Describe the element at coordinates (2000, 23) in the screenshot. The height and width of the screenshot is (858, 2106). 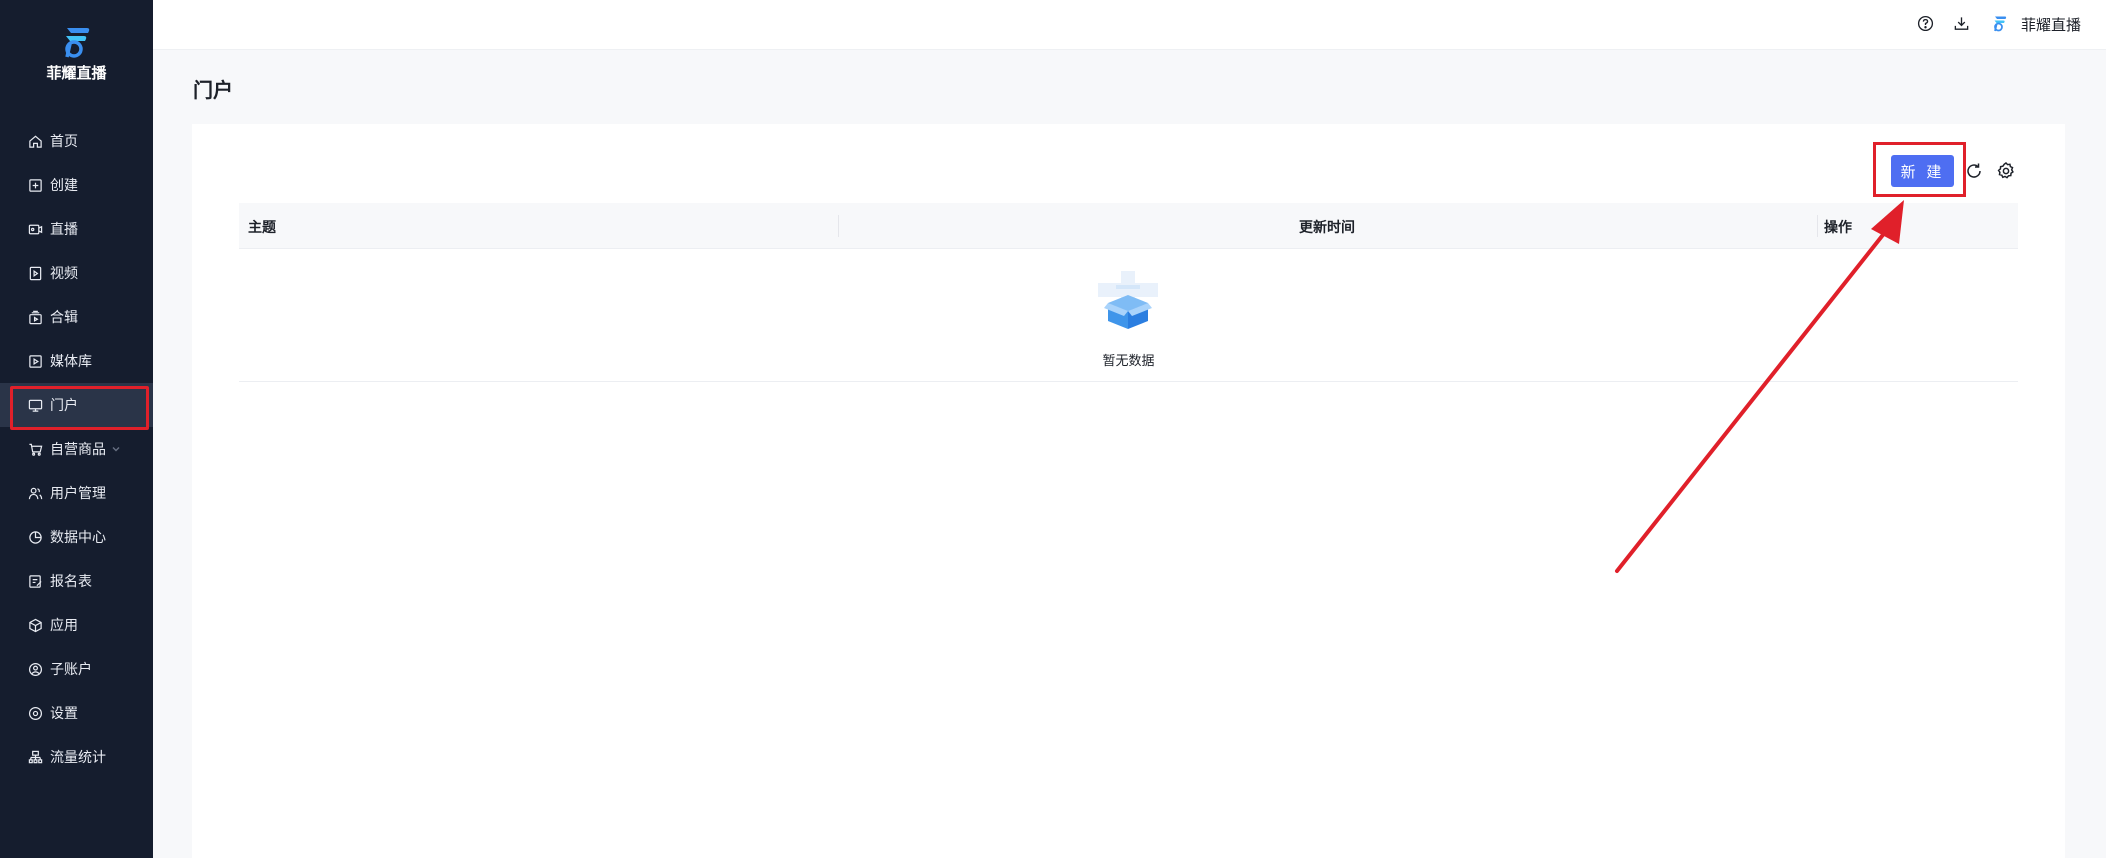
I see `user-avatar-logo-icon` at that location.